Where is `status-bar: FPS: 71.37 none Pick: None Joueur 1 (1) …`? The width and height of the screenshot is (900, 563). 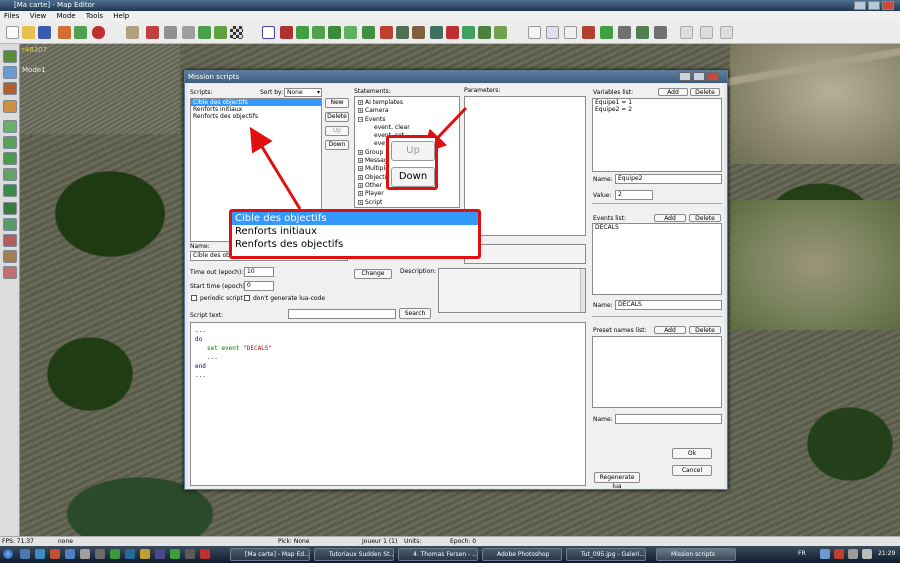 status-bar: FPS: 71.37 none Pick: None Joueur 1 (1) … is located at coordinates (450, 541).